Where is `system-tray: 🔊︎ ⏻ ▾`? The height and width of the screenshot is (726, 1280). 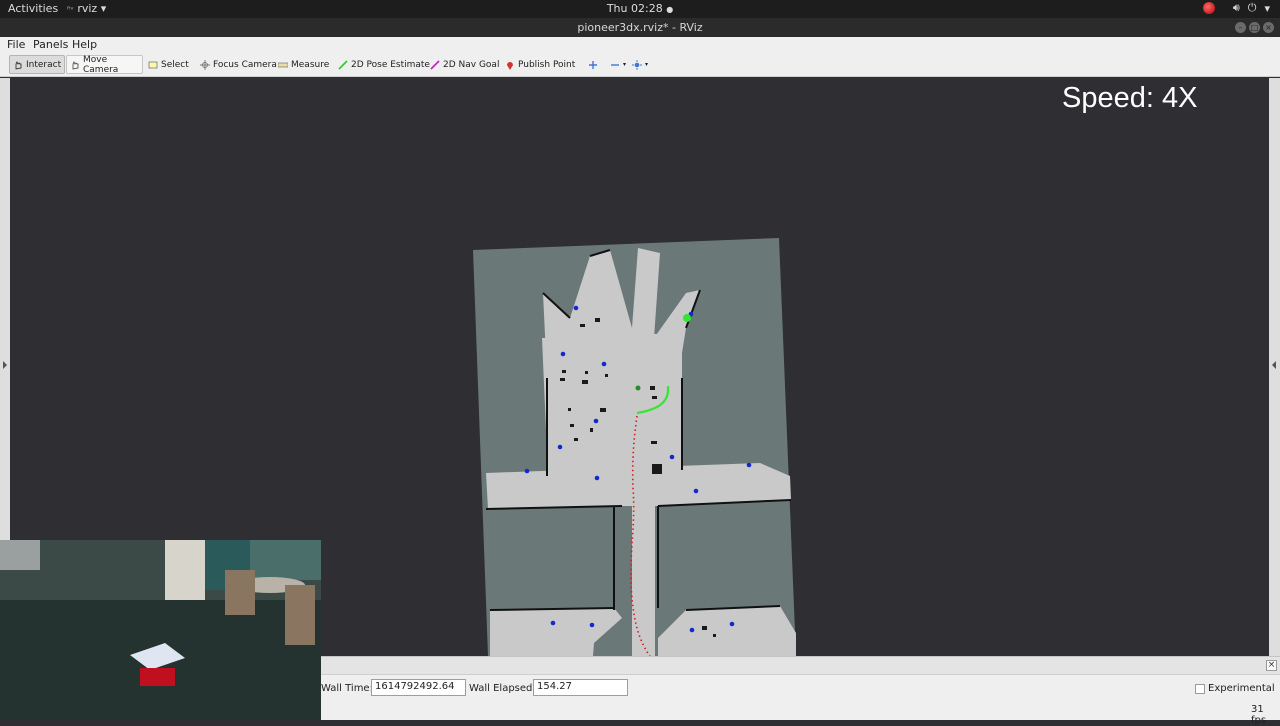
system-tray: 🔊︎ ⏻ ▾ is located at coordinates (1236, 8).